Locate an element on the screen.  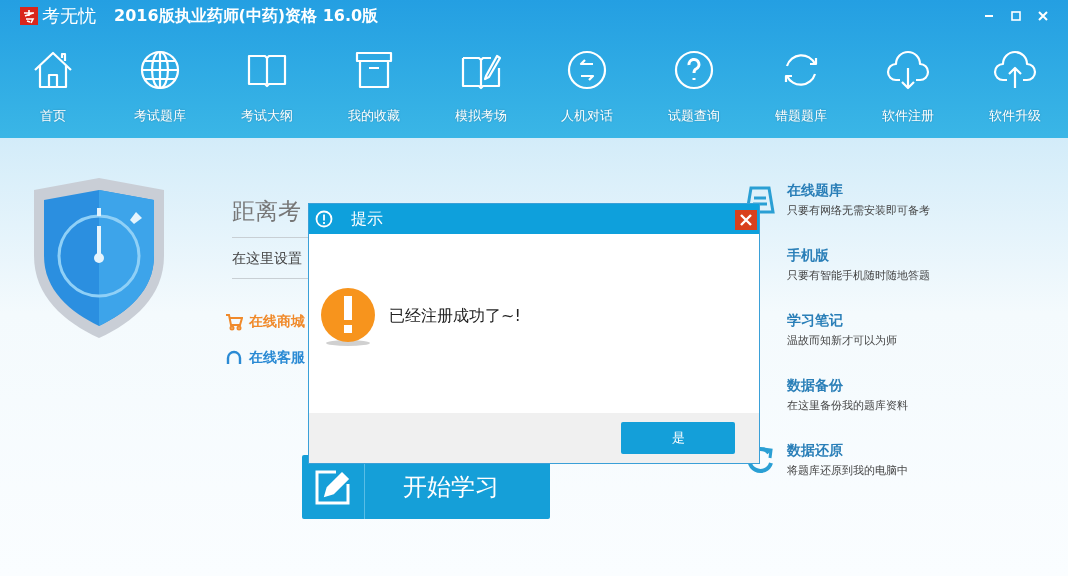
info-icon is located at coordinates (324, 219).